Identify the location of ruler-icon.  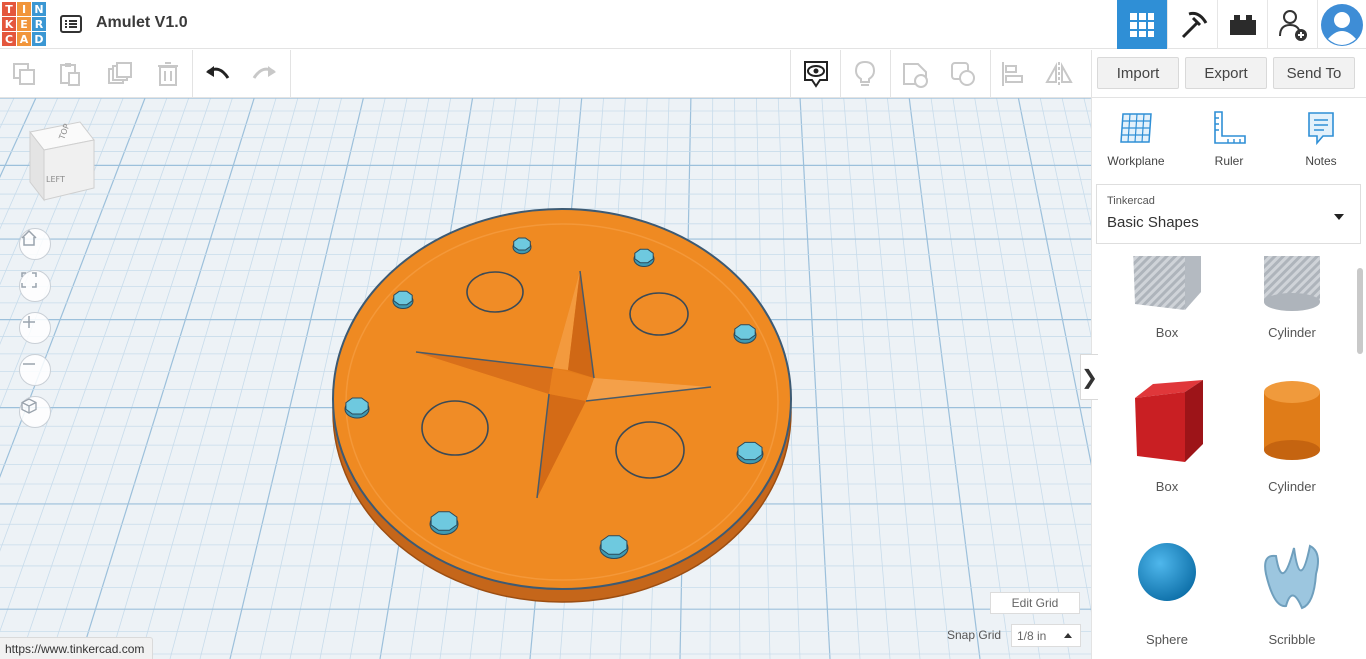
(1230, 127).